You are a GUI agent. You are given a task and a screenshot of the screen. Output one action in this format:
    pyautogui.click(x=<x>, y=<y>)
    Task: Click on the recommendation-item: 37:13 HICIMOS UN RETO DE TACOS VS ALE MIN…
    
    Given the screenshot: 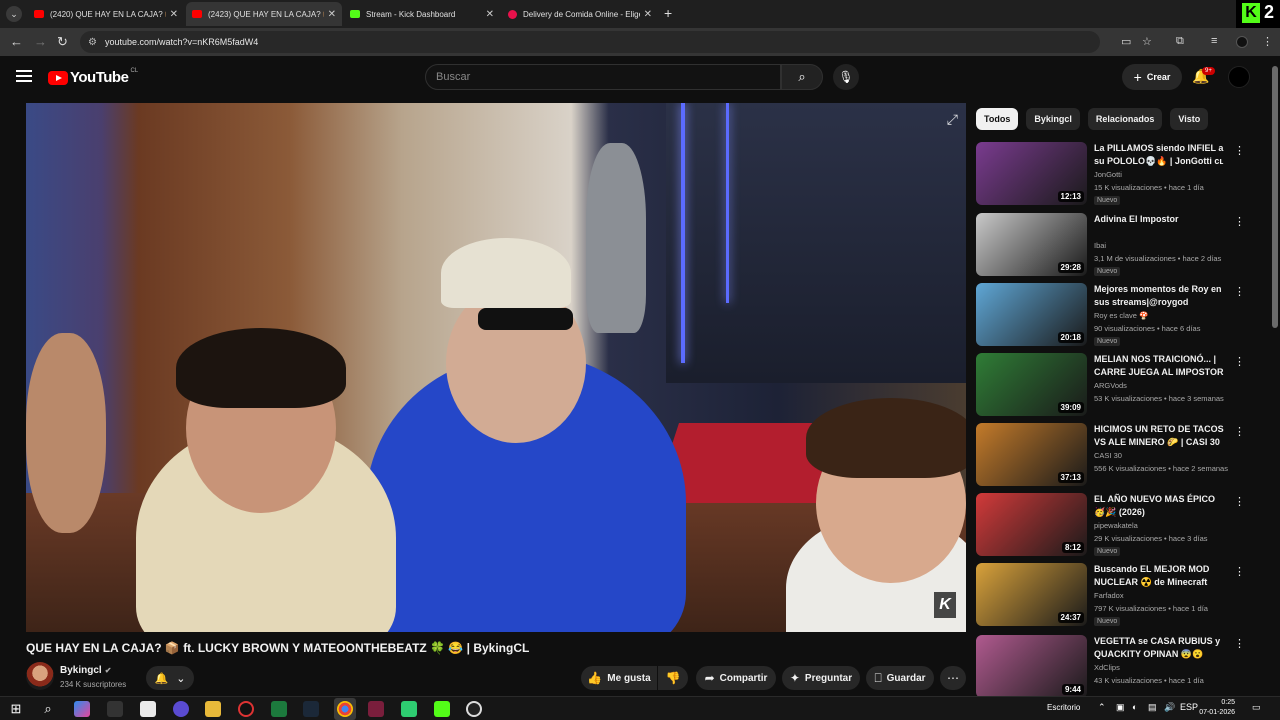 What is the action you would take?
    pyautogui.click(x=1111, y=456)
    